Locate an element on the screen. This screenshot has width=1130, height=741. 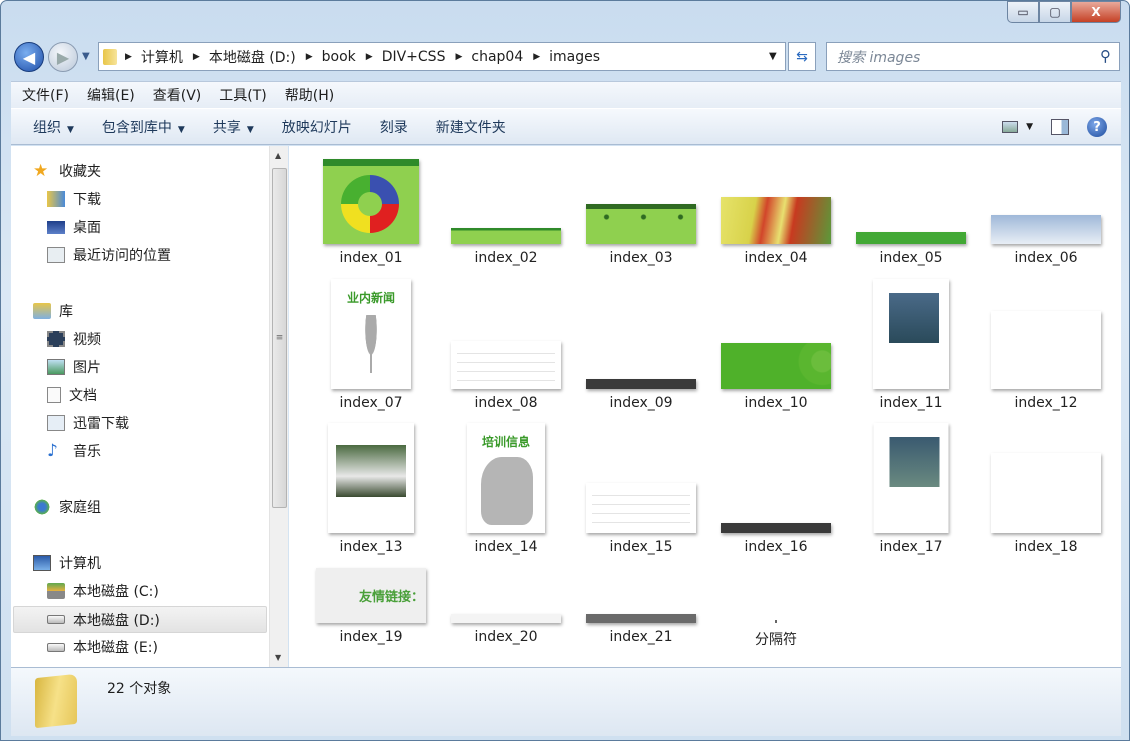
organize-button: 组织 ▼ is located at coordinates (53, 127).